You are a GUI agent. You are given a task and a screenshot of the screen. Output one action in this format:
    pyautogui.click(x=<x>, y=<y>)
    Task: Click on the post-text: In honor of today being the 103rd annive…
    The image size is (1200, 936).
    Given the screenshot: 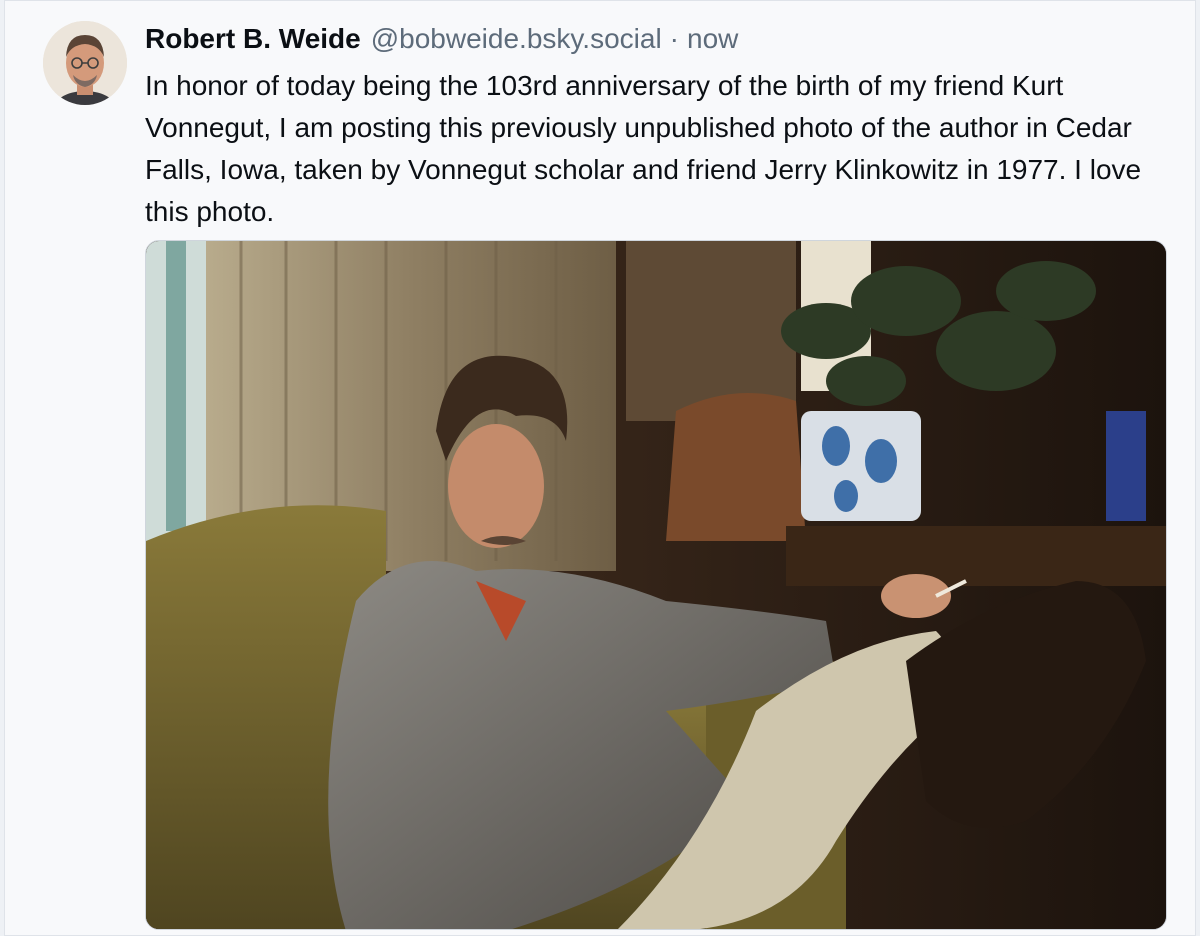 What is the action you would take?
    pyautogui.click(x=643, y=148)
    